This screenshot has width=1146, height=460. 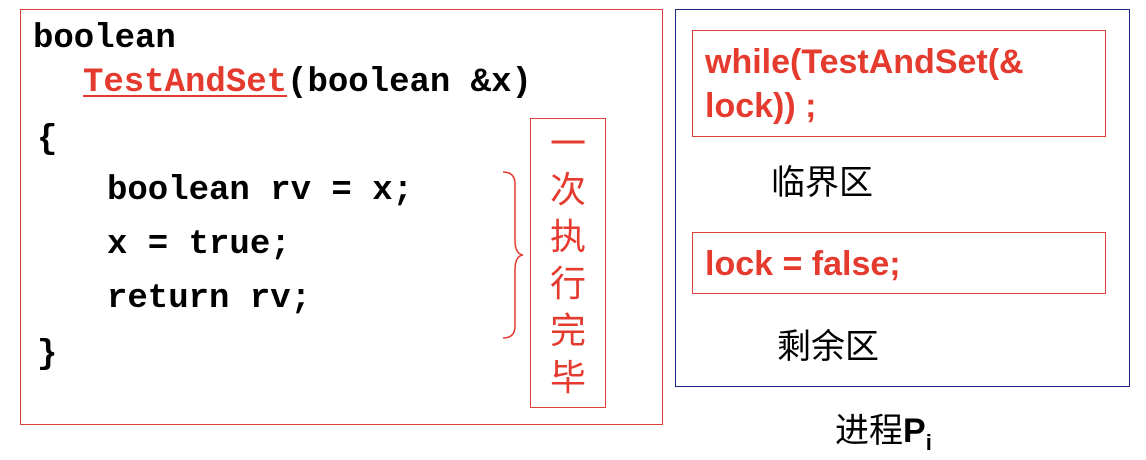 What do you see at coordinates (104, 39) in the screenshot?
I see `code-line-return-type: boolean` at bounding box center [104, 39].